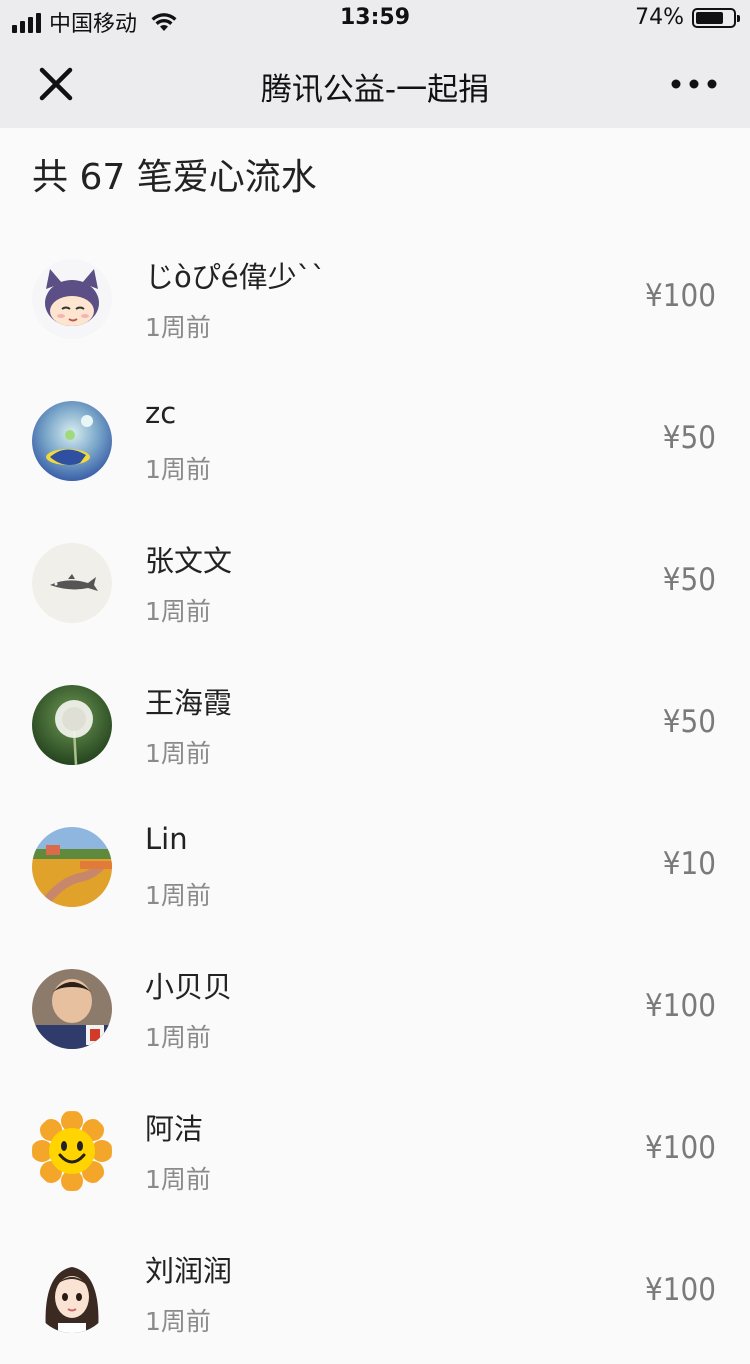 This screenshot has height=1364, width=750. I want to click on child-photo-avatar, so click(72, 1009).